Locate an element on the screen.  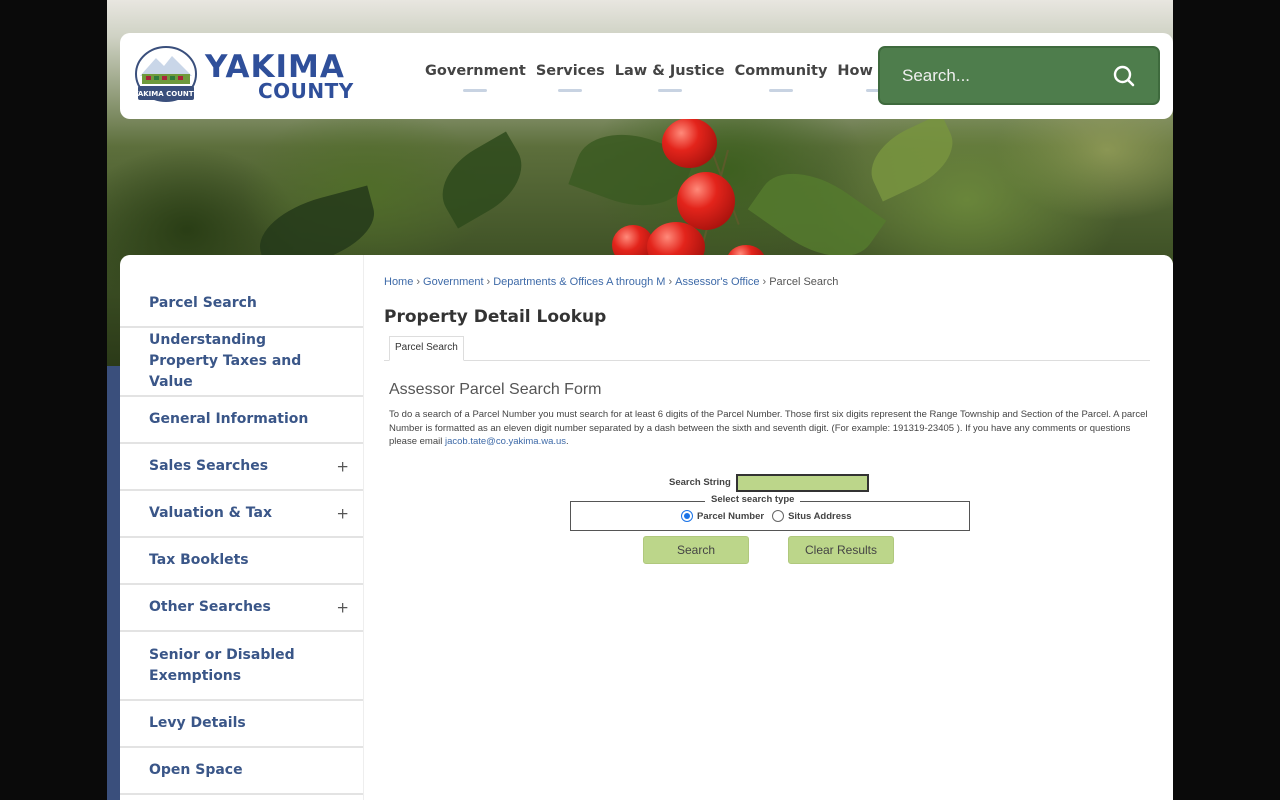
tab-bar: Parcel Search is located at coordinates (767, 348).